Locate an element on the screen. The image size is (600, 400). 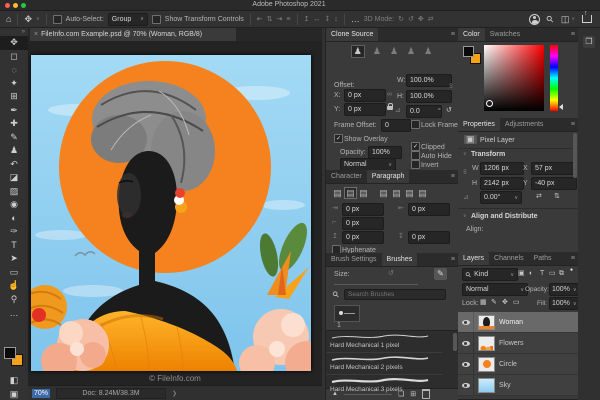
reset-angle-icon: ↺ is located at coordinates (449, 110).